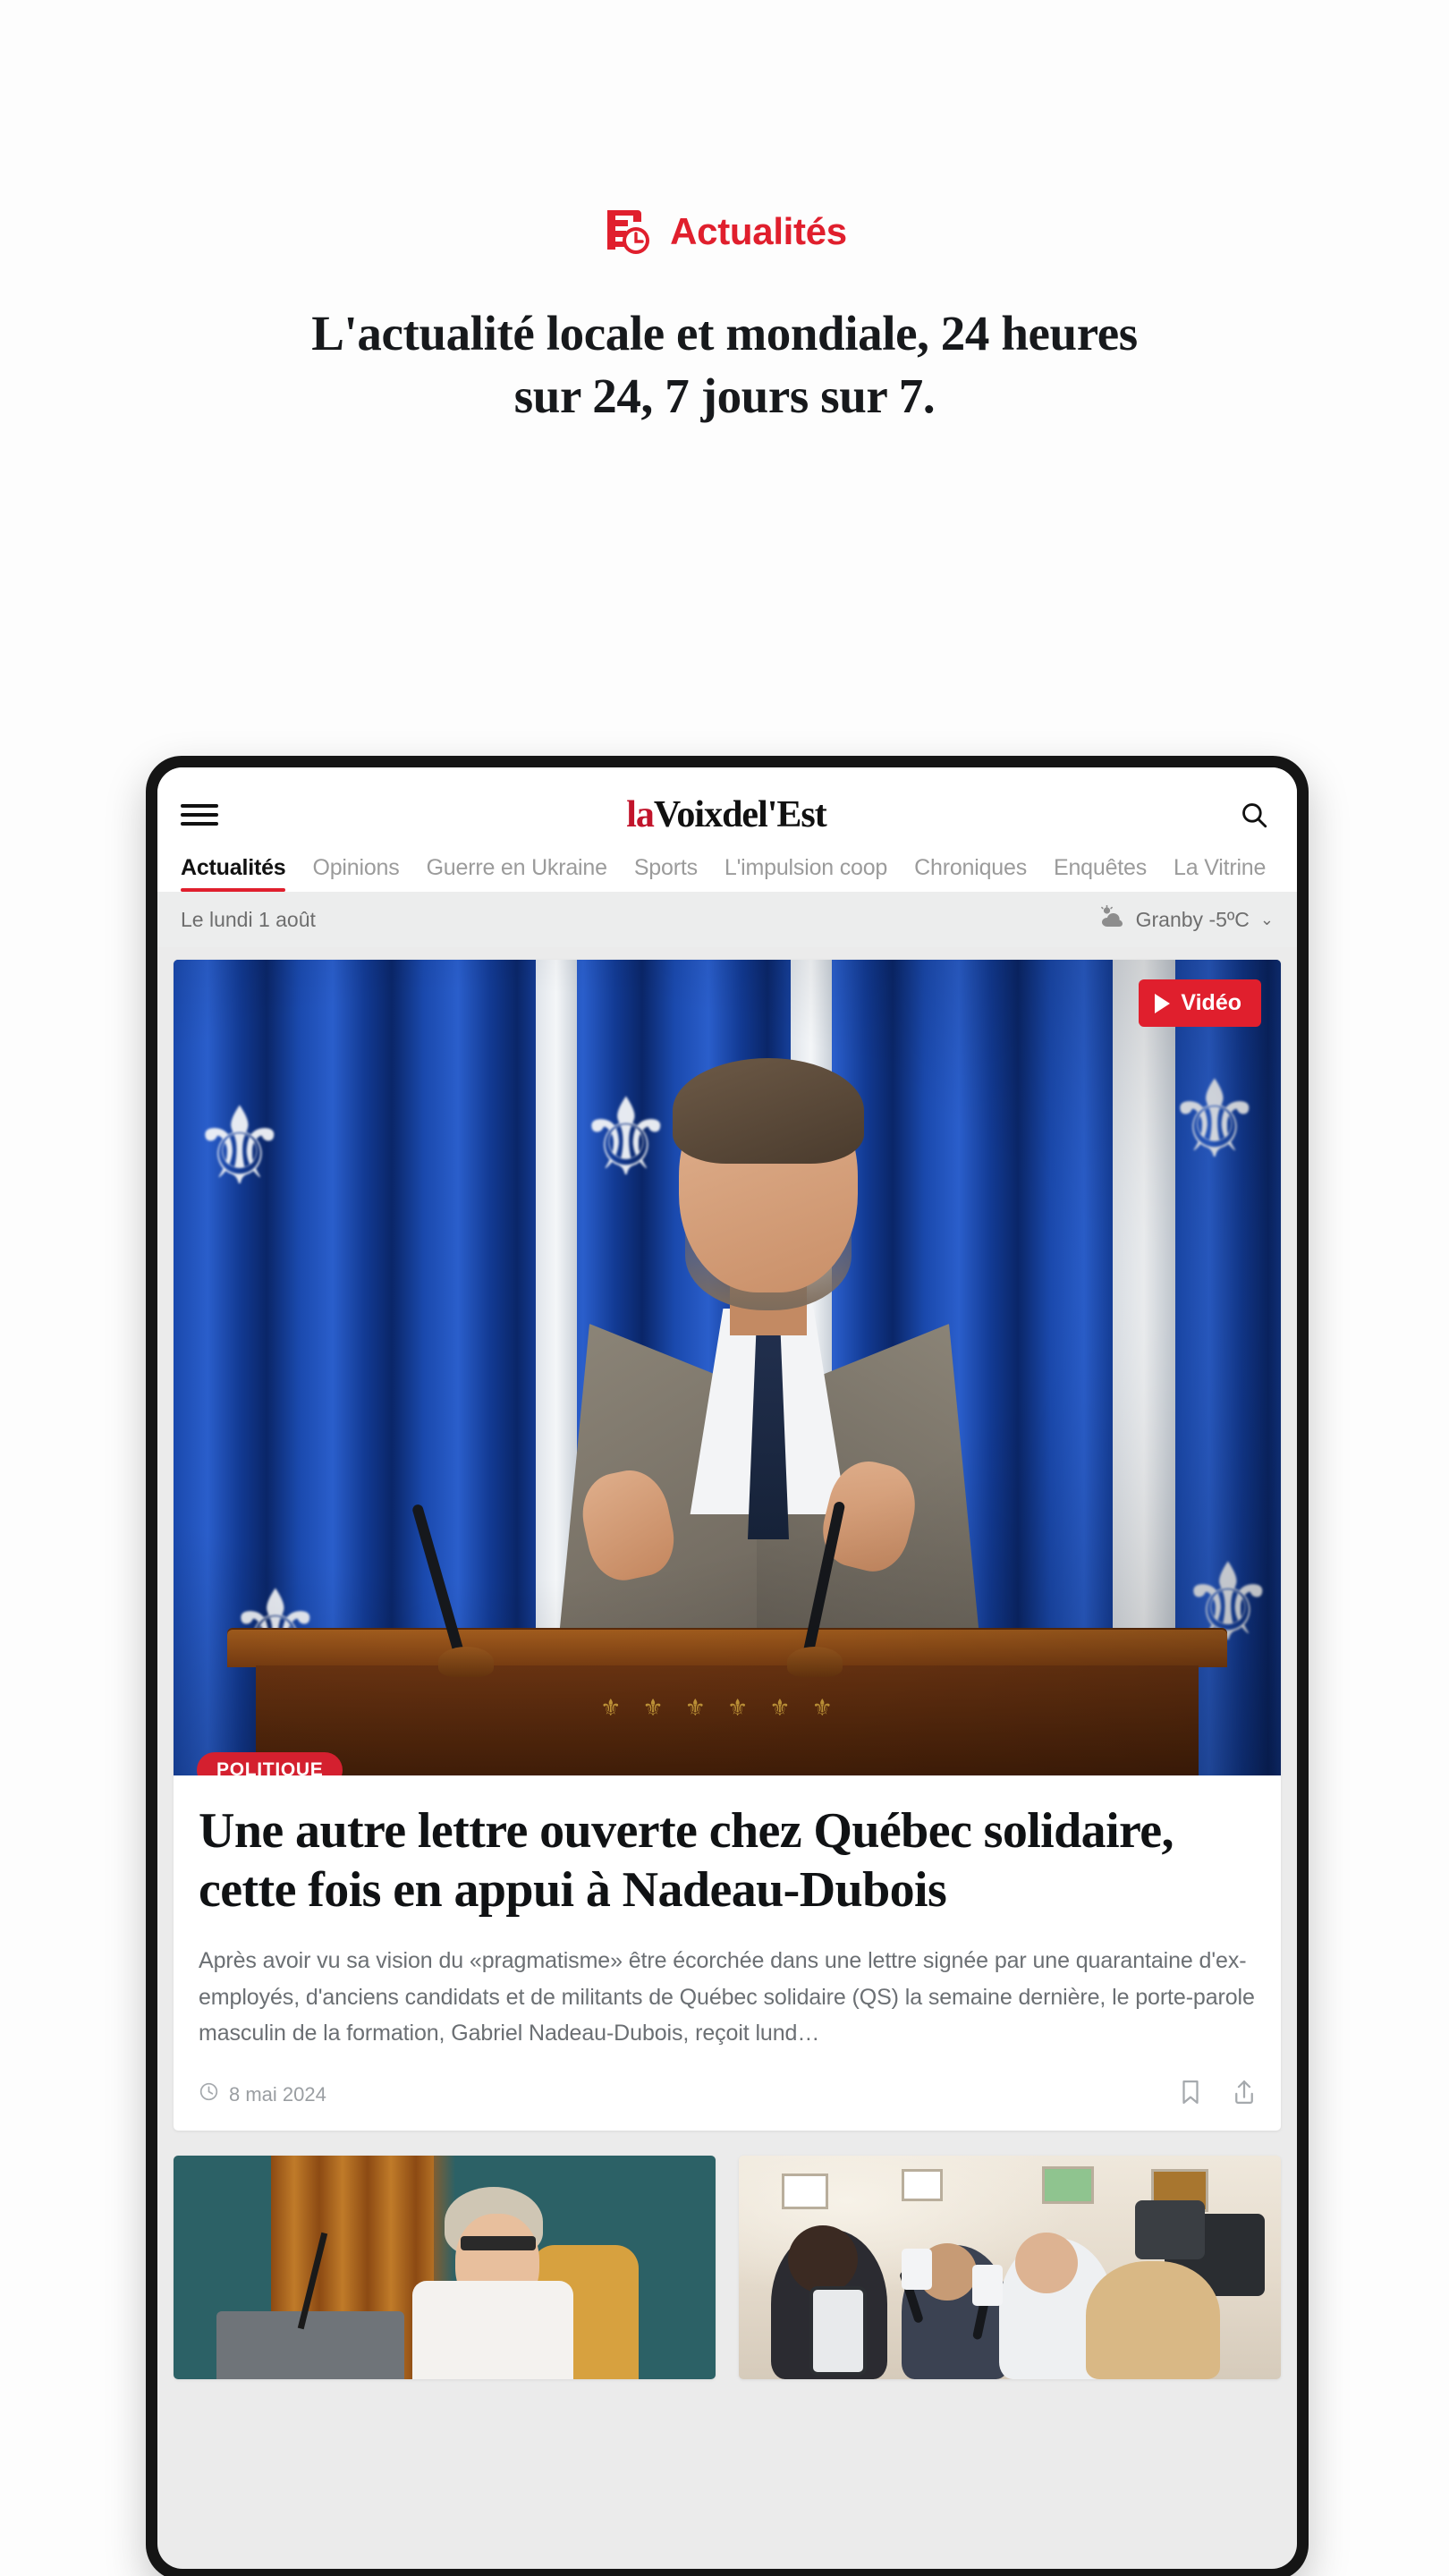  What do you see at coordinates (1152, 2319) in the screenshot?
I see `person` at bounding box center [1152, 2319].